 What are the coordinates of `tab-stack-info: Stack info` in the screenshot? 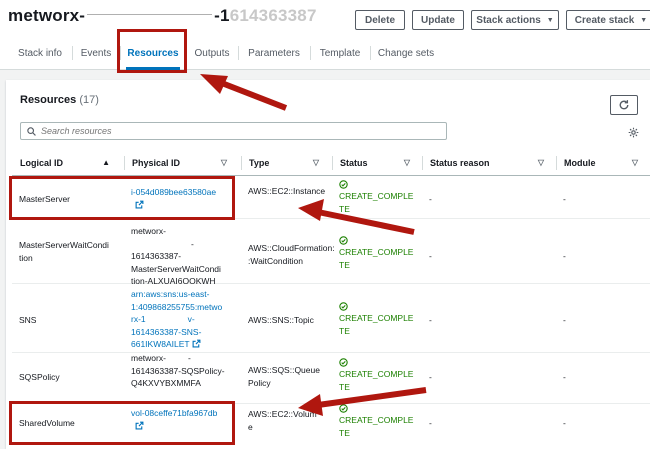 It's located at (40, 53).